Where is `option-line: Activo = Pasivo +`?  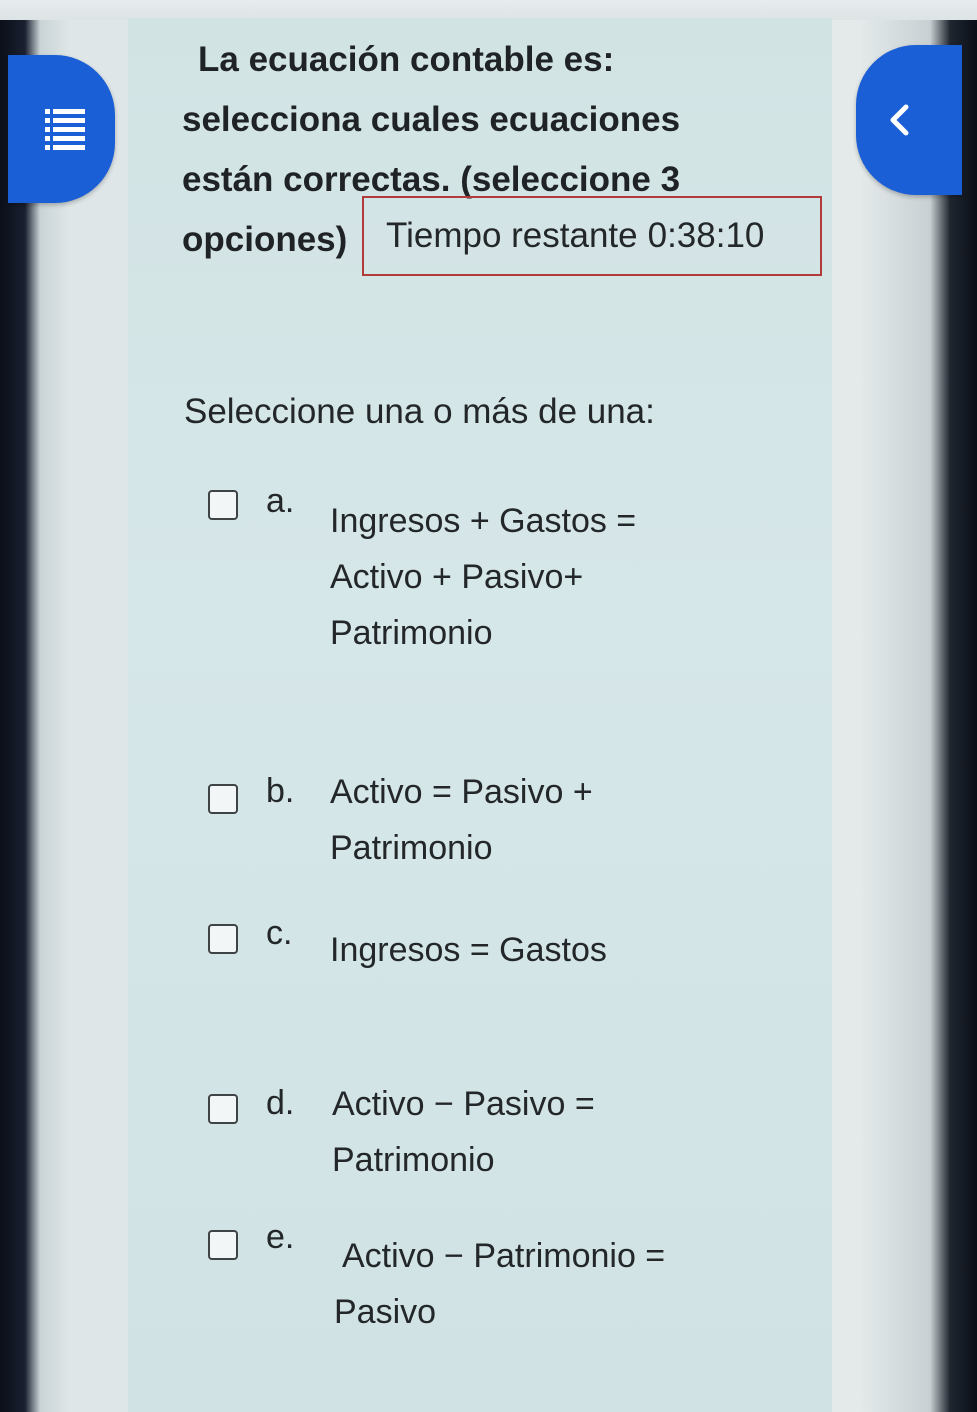 option-line: Activo = Pasivo + is located at coordinates (461, 792).